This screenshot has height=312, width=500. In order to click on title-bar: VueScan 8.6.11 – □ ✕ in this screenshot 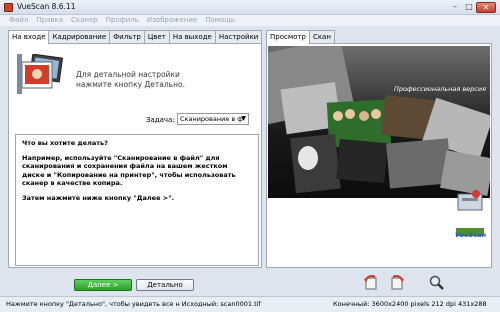, I will do `click(250, 7)`.